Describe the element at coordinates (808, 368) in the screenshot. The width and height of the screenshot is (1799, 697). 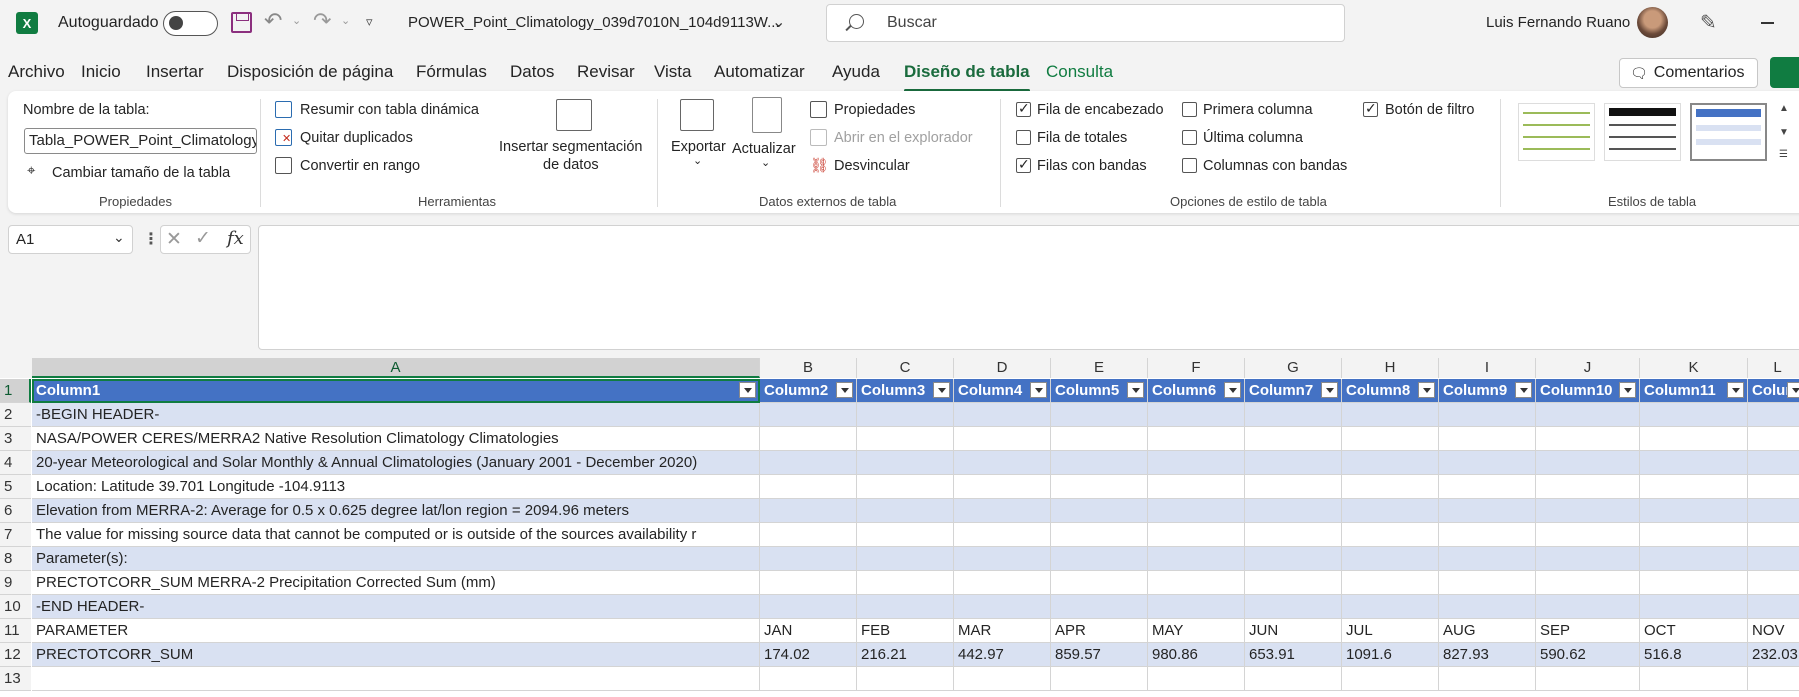
I see `column-header-b: B` at that location.